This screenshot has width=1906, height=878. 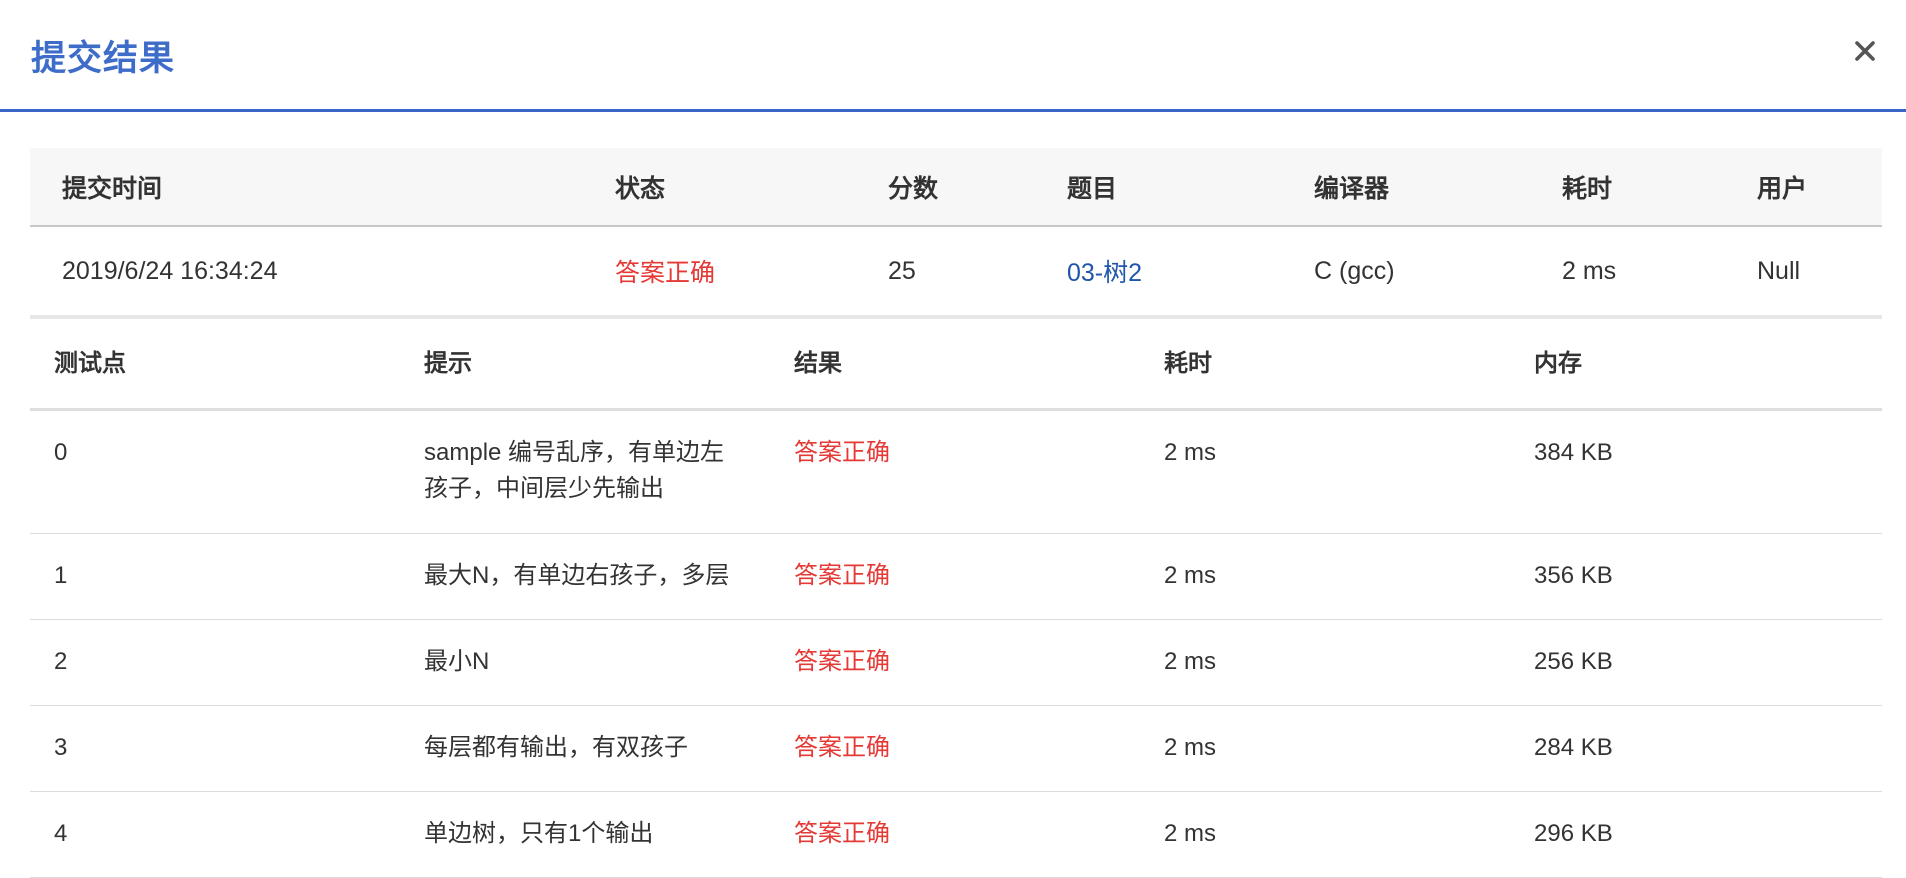 What do you see at coordinates (448, 363) in the screenshot?
I see `header-tip: 提示` at bounding box center [448, 363].